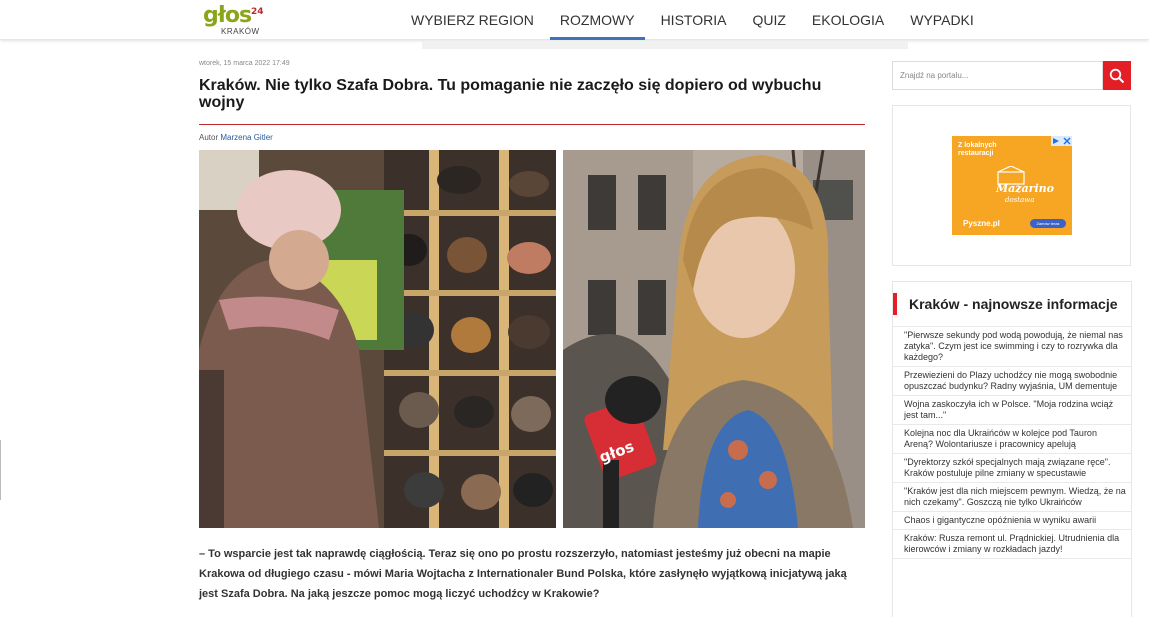 This screenshot has width=1149, height=617. What do you see at coordinates (209, 137) in the screenshot?
I see `author-prefix: Autor` at bounding box center [209, 137].